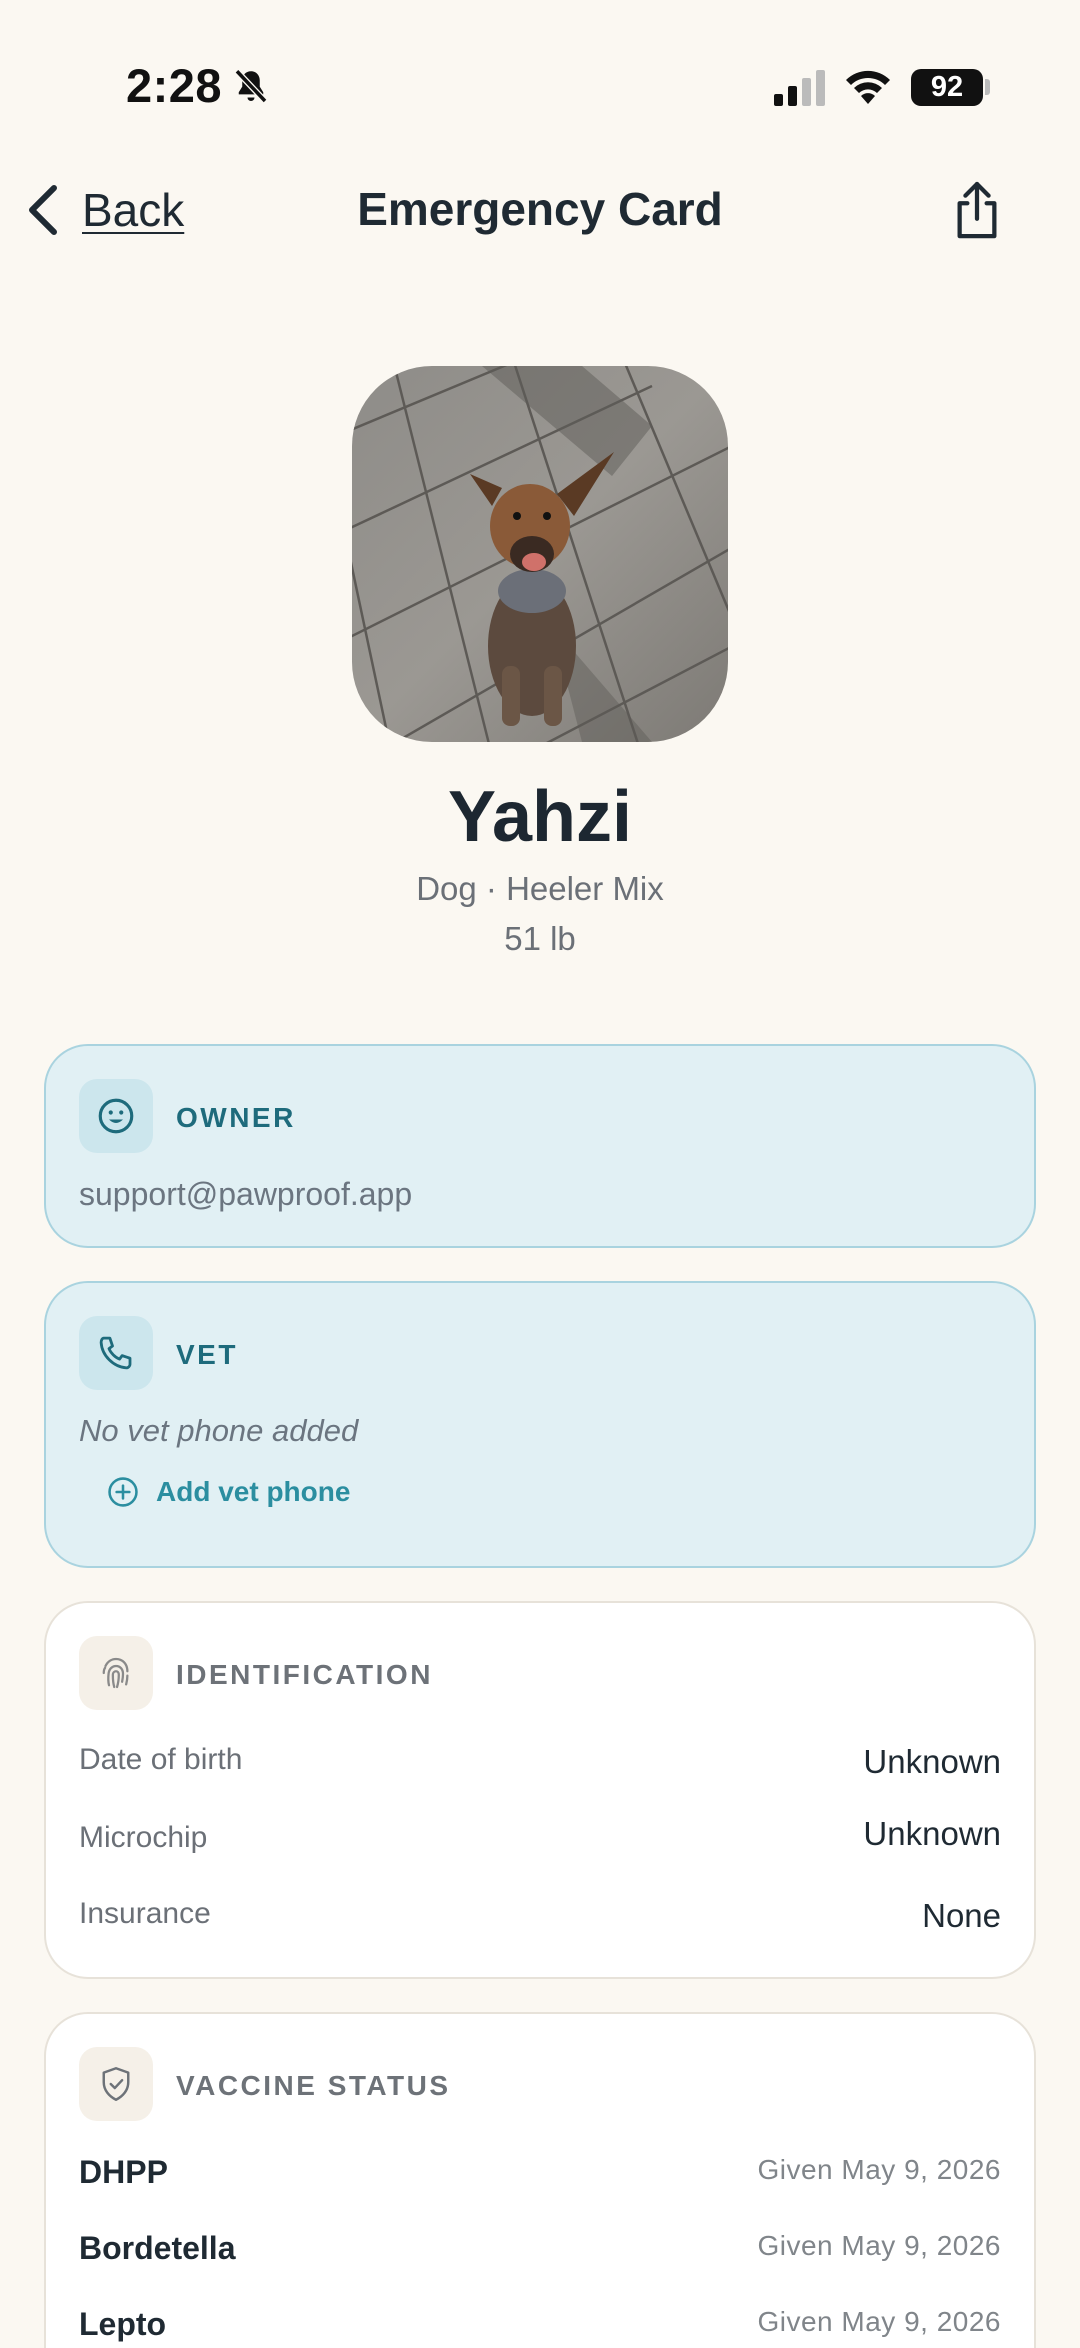  I want to click on identification-icon-box, so click(116, 1673).